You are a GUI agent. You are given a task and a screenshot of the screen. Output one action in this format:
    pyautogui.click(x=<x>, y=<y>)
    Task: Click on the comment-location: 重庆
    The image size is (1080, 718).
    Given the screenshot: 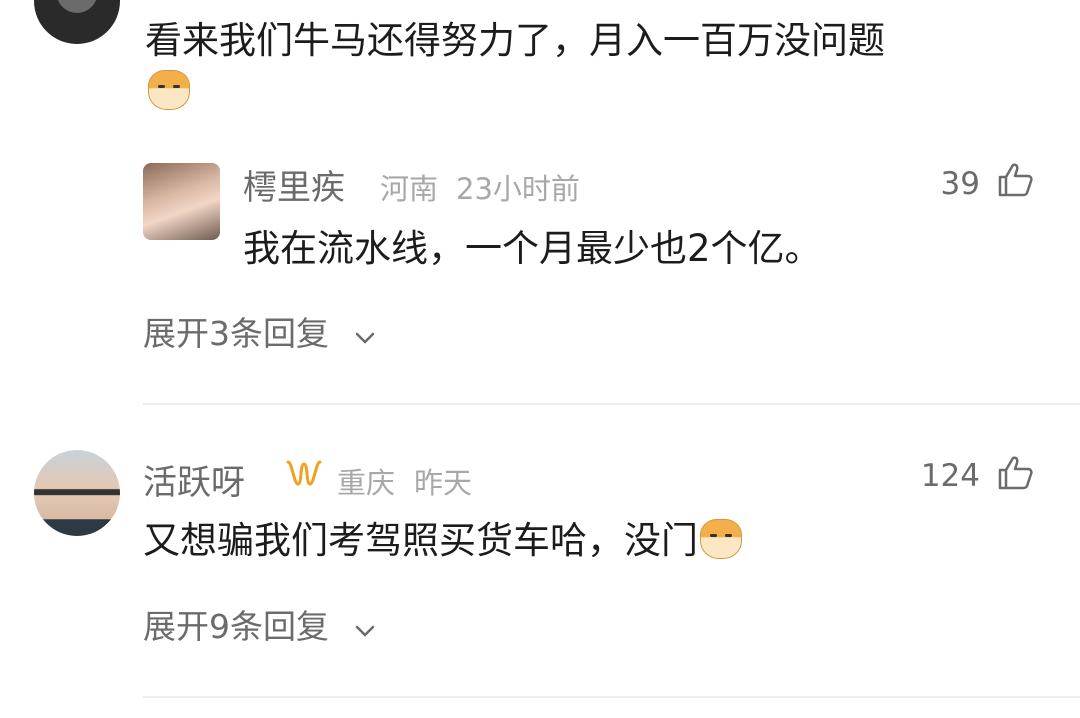 What is the action you would take?
    pyautogui.click(x=366, y=483)
    